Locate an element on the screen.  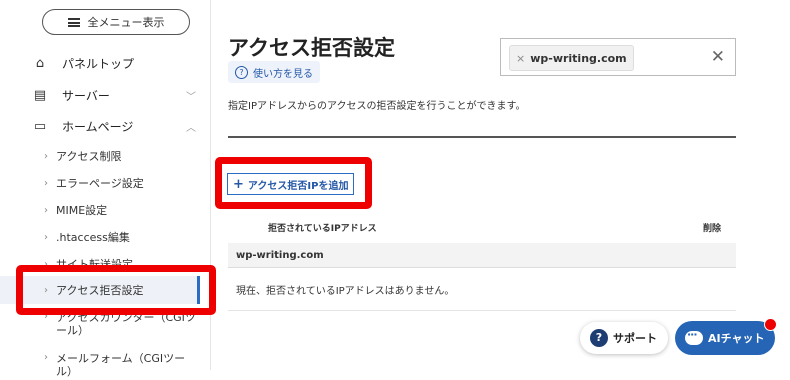
sidebar-item-panel-top: ⌂ パネルトップ is located at coordinates (105, 63).